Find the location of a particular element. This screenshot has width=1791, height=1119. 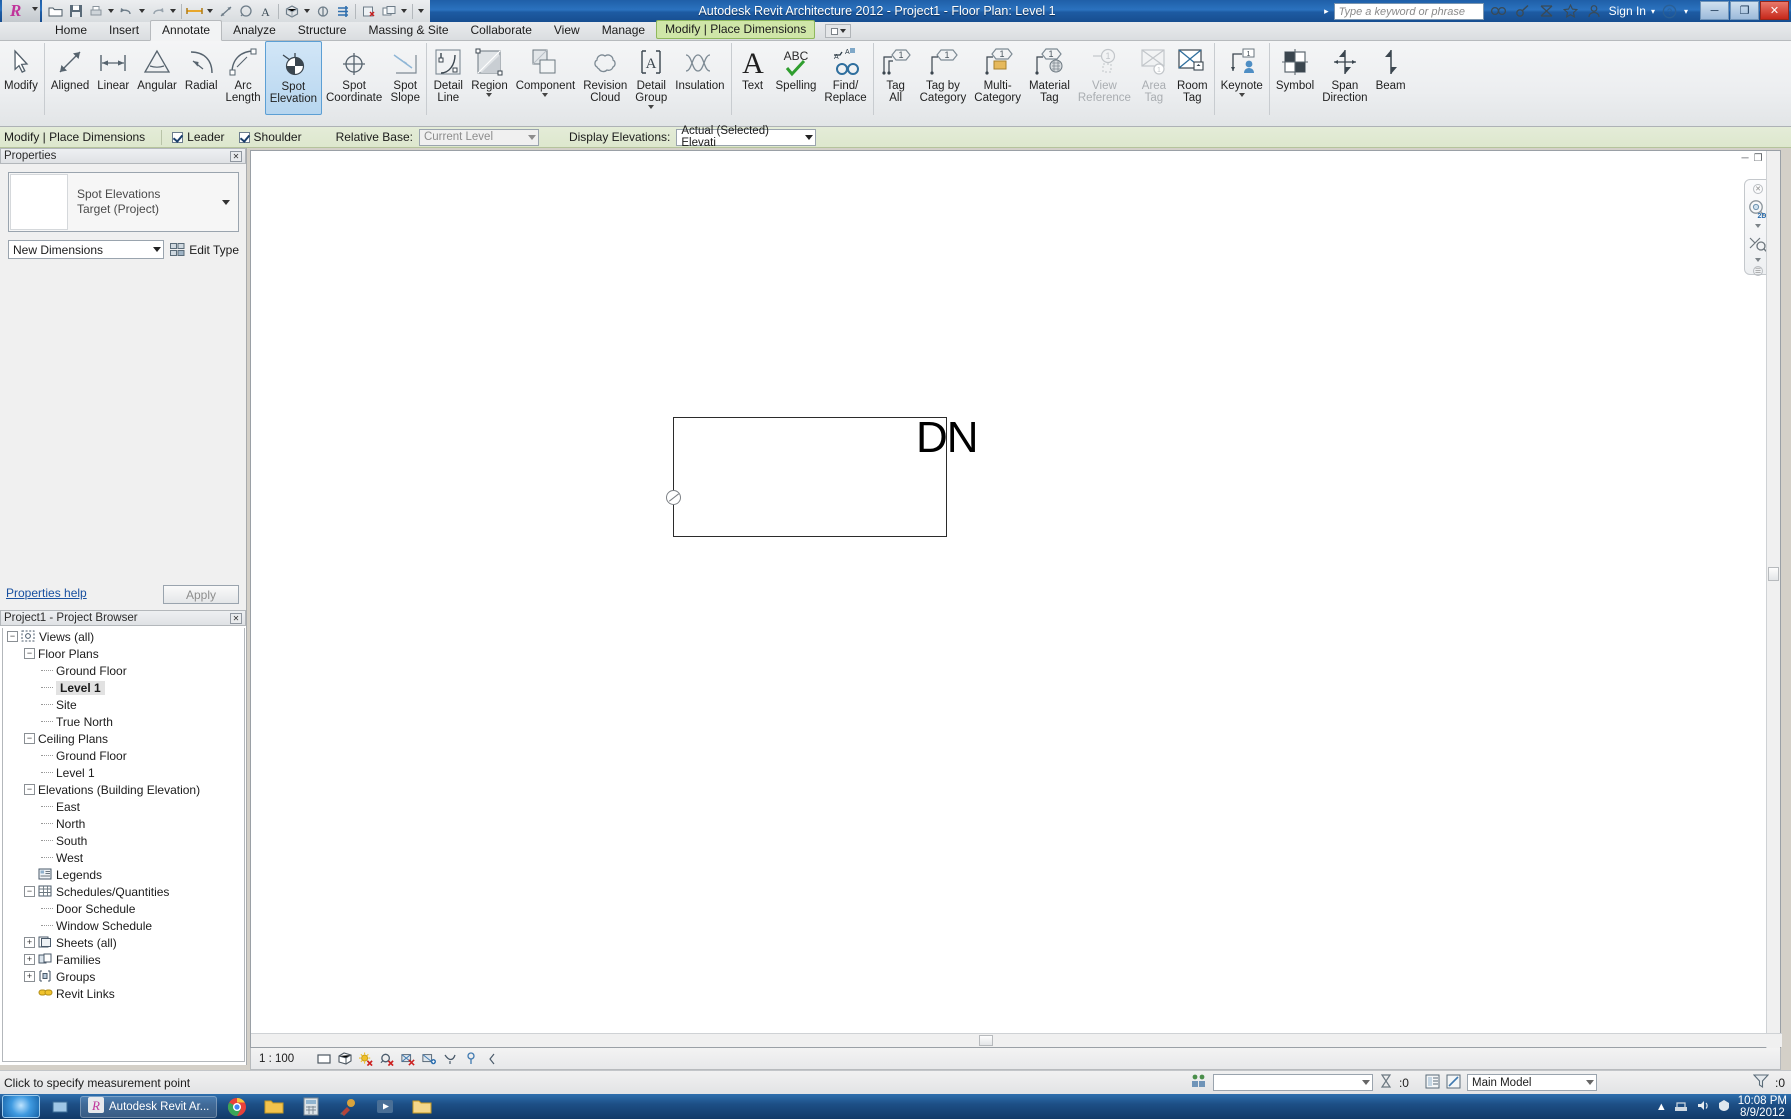

section-icon is located at coordinates (322, 11).